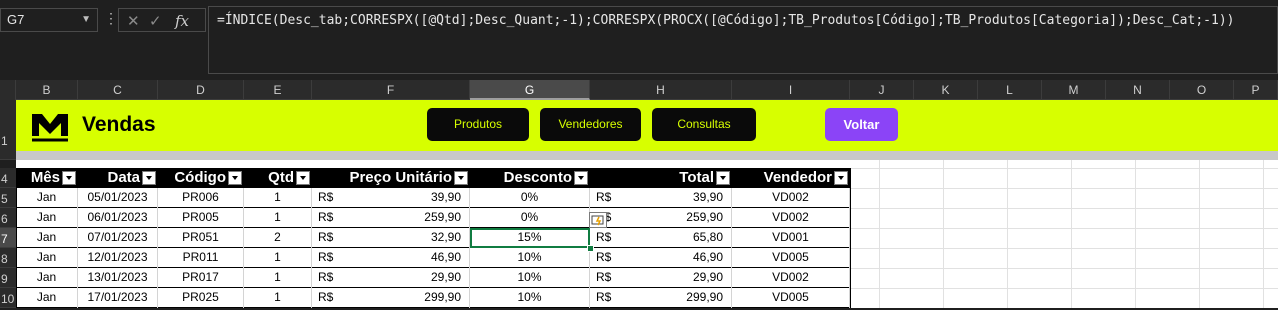  Describe the element at coordinates (391, 298) in the screenshot. I see `cell-preco: 299,90` at that location.